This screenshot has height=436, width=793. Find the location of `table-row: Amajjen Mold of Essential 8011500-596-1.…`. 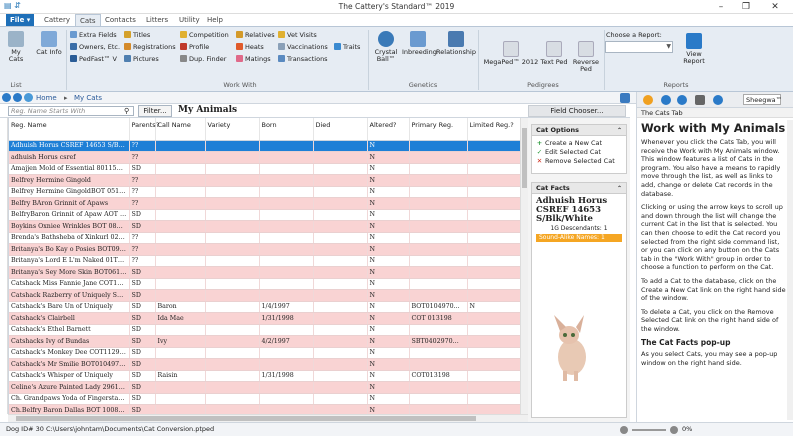

table-row: Amajjen Mold of Essential 8011500-596-1.… is located at coordinates (264, 169).